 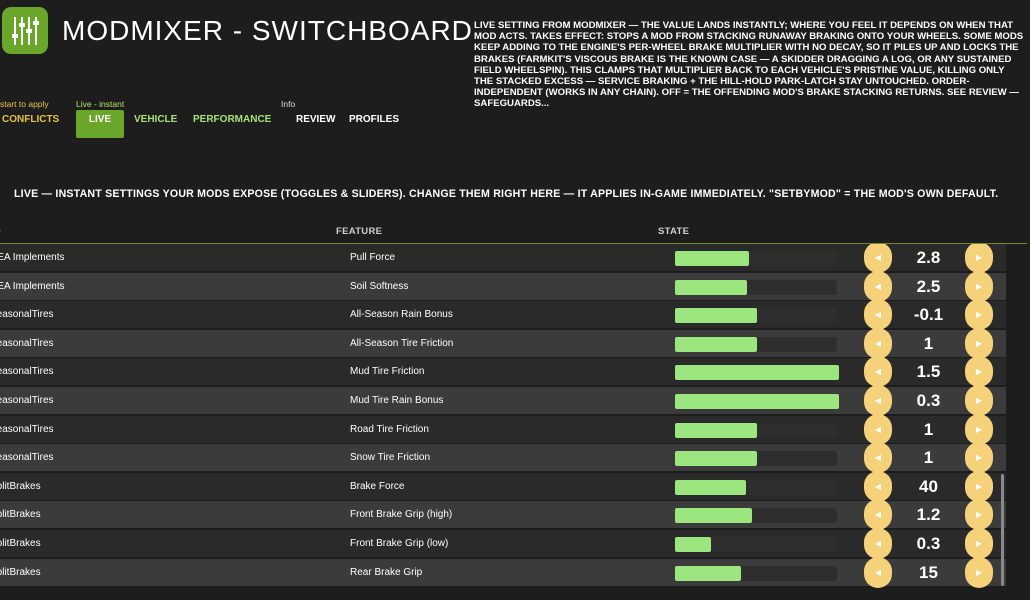 I want to click on table-row: SeasonalTires Snow Tire Friction ◀ 1 ▶, so click(x=503, y=457).